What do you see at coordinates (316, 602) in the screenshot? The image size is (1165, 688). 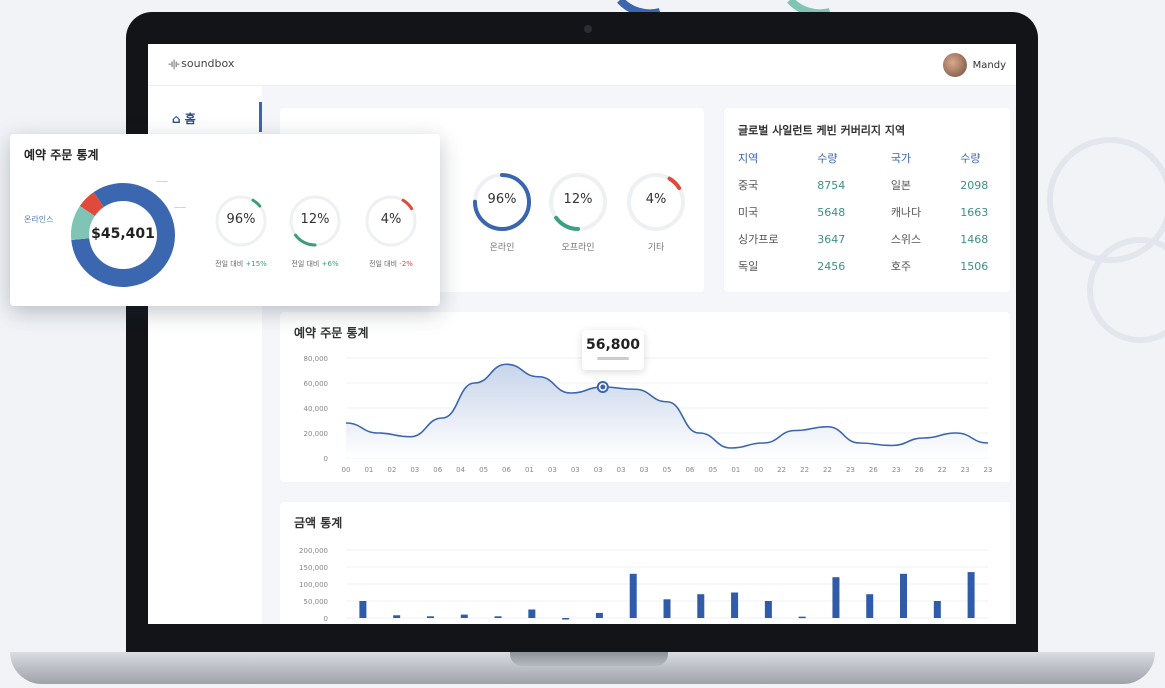 I see `y-tick-label: 50,000` at bounding box center [316, 602].